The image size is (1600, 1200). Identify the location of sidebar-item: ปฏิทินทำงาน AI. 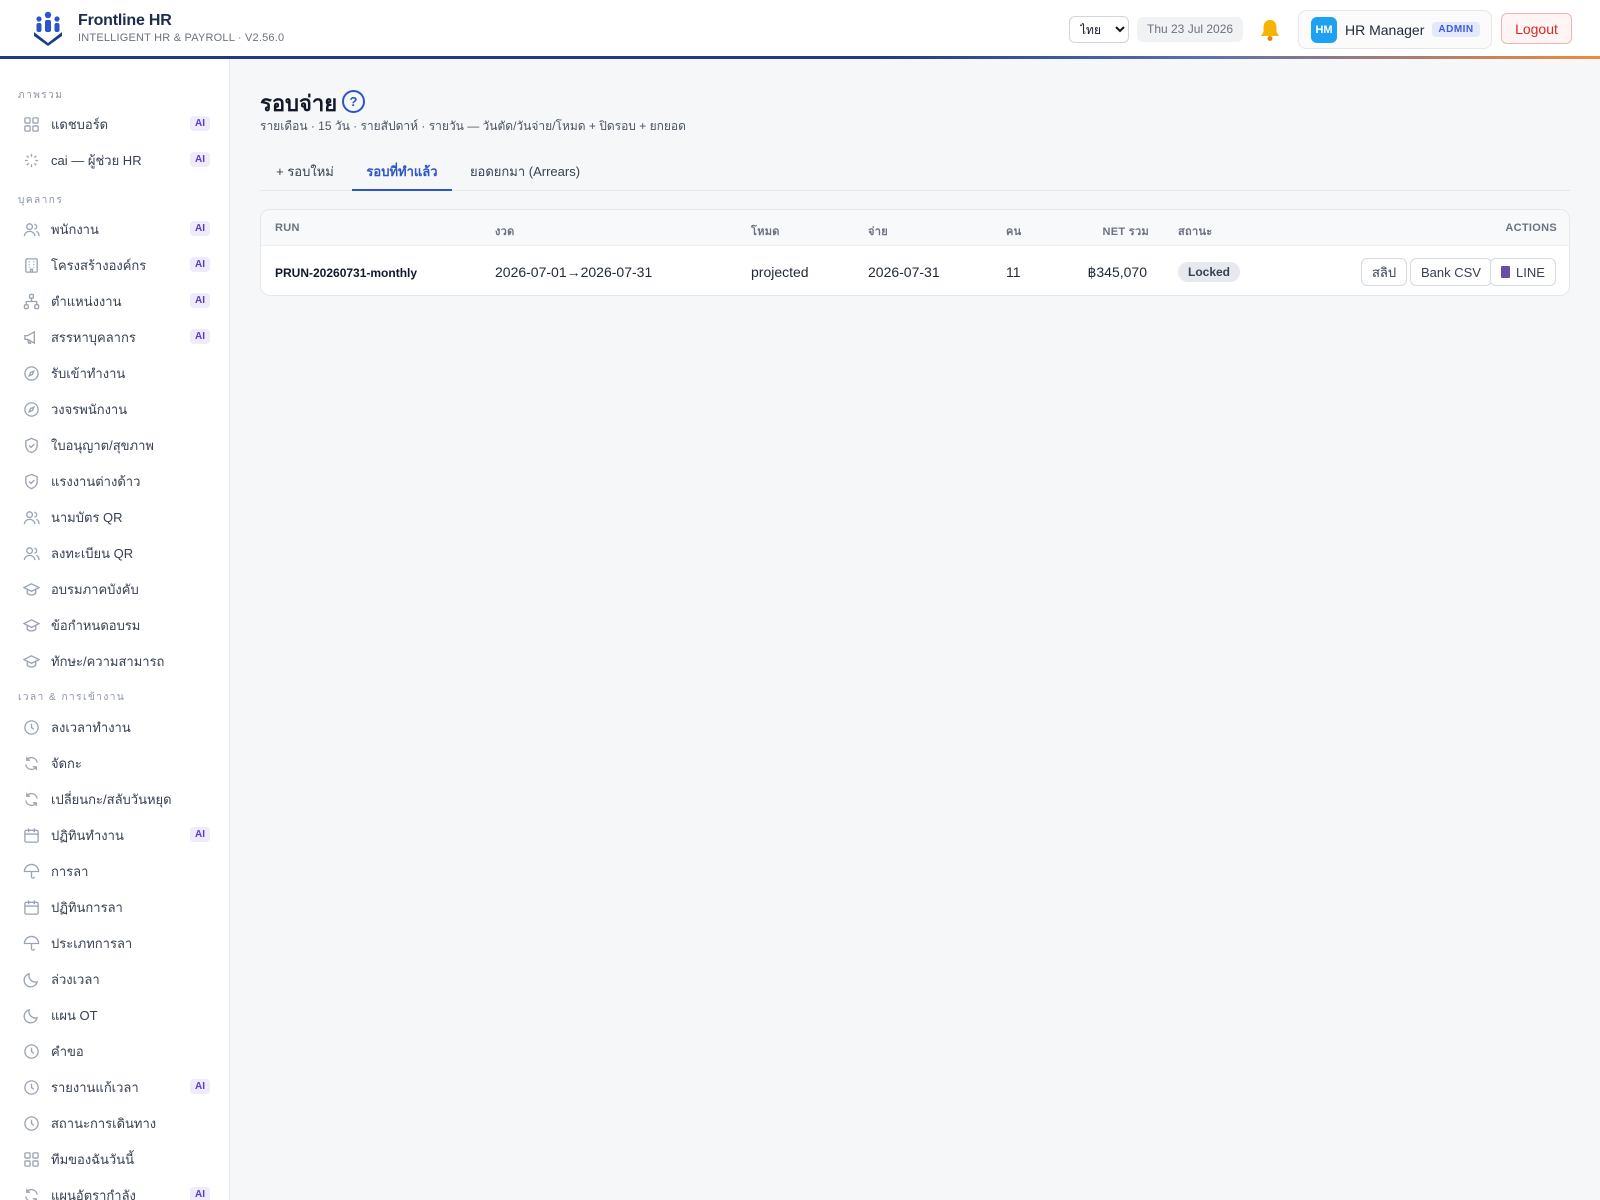
(113, 835).